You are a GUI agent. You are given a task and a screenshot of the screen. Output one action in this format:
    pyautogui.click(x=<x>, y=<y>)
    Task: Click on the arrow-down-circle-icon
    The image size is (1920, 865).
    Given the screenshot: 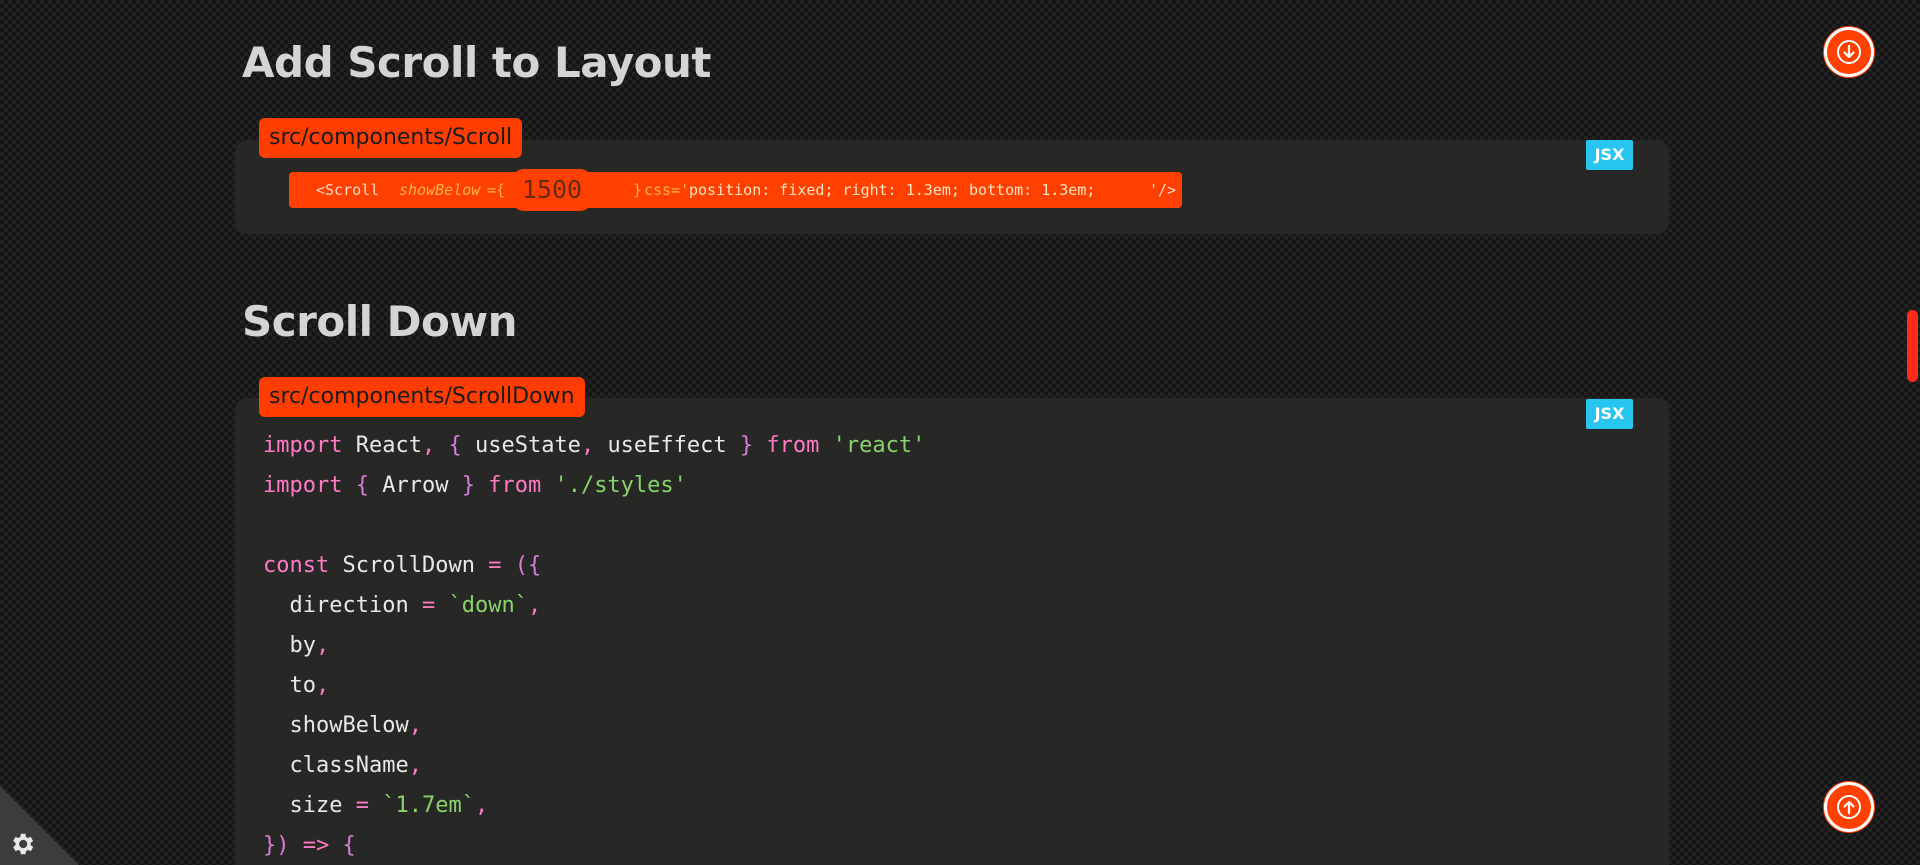 What is the action you would take?
    pyautogui.click(x=1849, y=52)
    